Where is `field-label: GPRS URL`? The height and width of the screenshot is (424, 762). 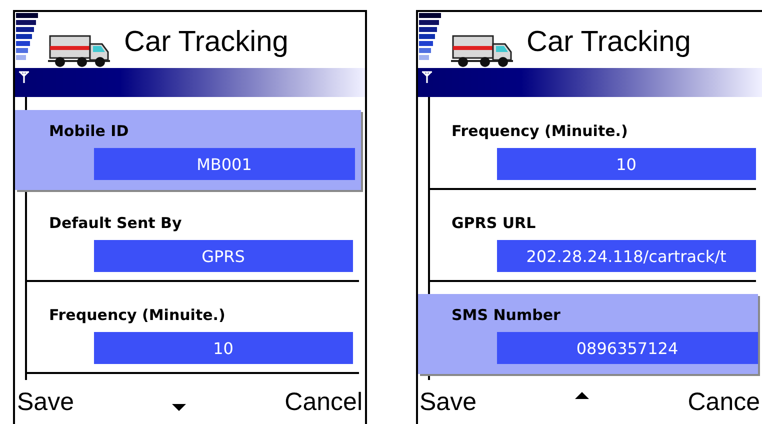 field-label: GPRS URL is located at coordinates (494, 223).